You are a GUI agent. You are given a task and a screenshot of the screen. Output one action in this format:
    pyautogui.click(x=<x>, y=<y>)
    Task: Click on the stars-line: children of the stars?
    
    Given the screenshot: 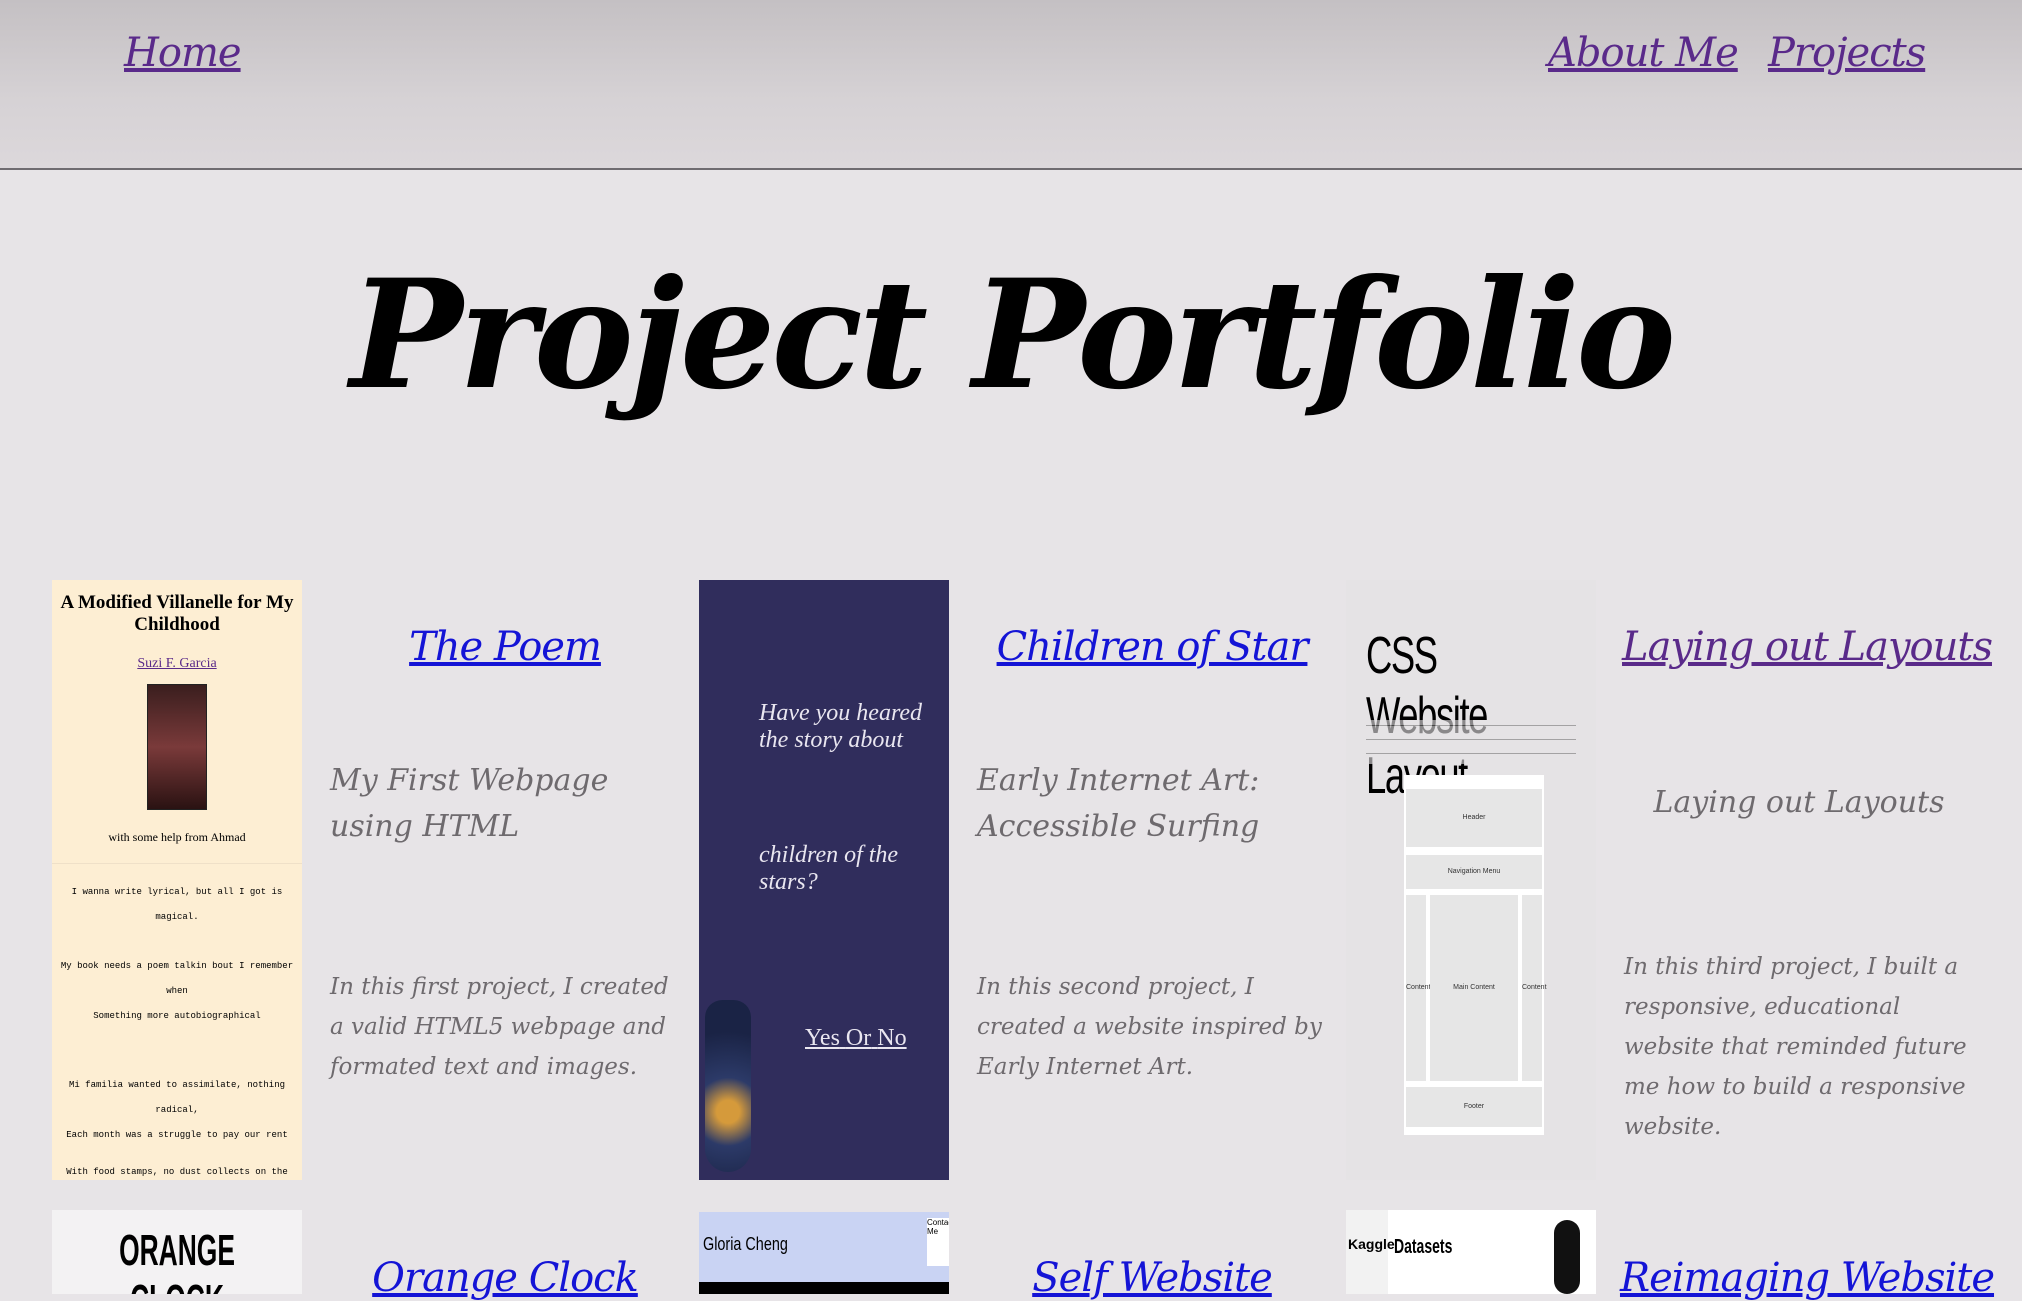 What is the action you would take?
    pyautogui.click(x=829, y=868)
    